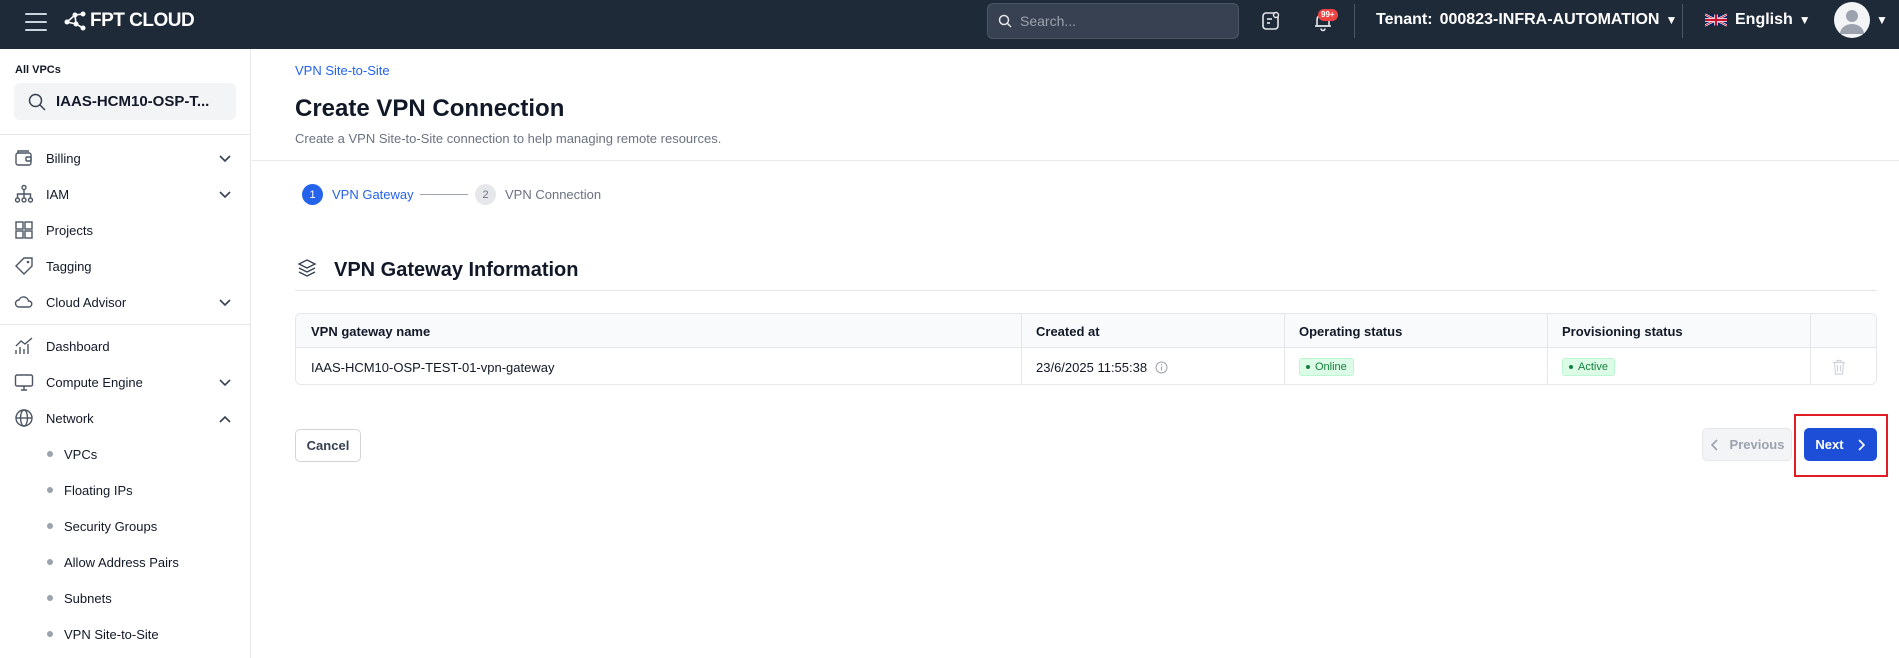 The width and height of the screenshot is (1899, 658). I want to click on status-text: Online, so click(1331, 367).